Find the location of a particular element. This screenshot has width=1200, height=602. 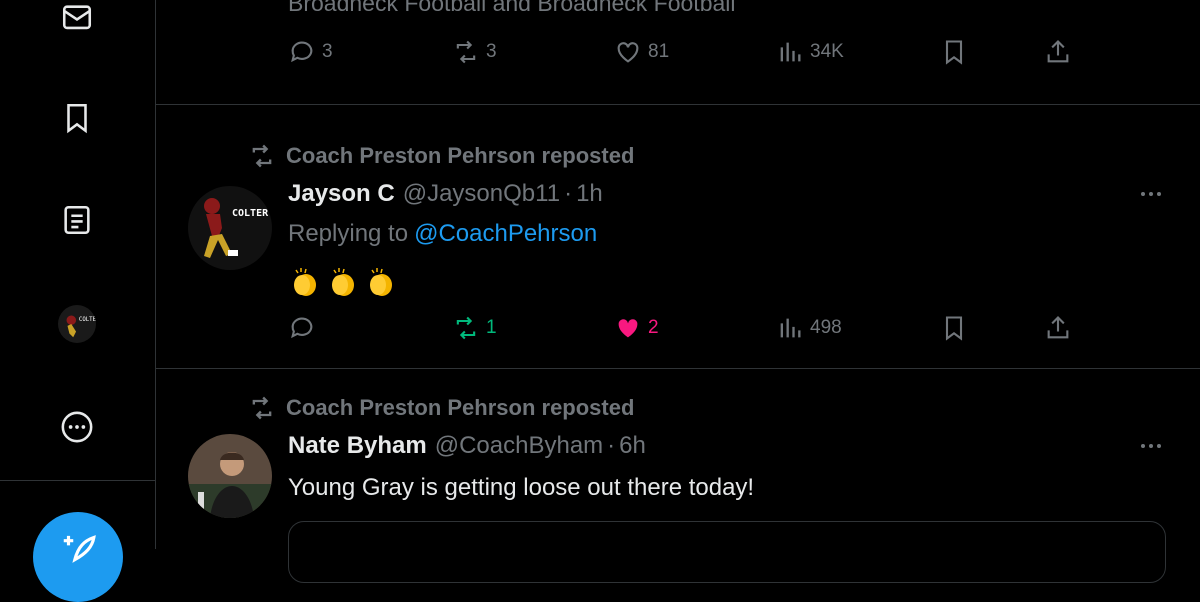

views-button: 498 is located at coordinates (809, 328).